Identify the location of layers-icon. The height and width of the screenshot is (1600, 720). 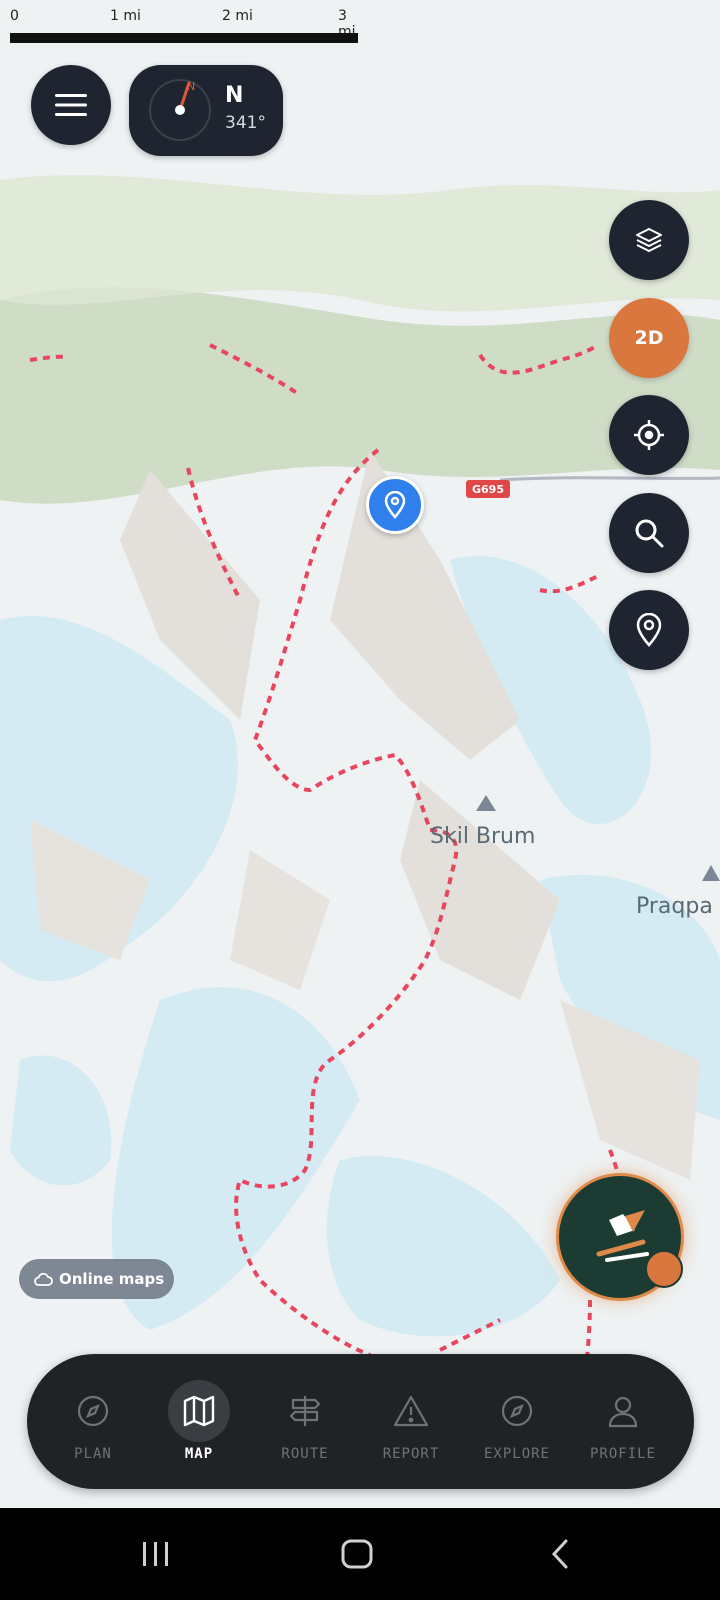
(649, 240).